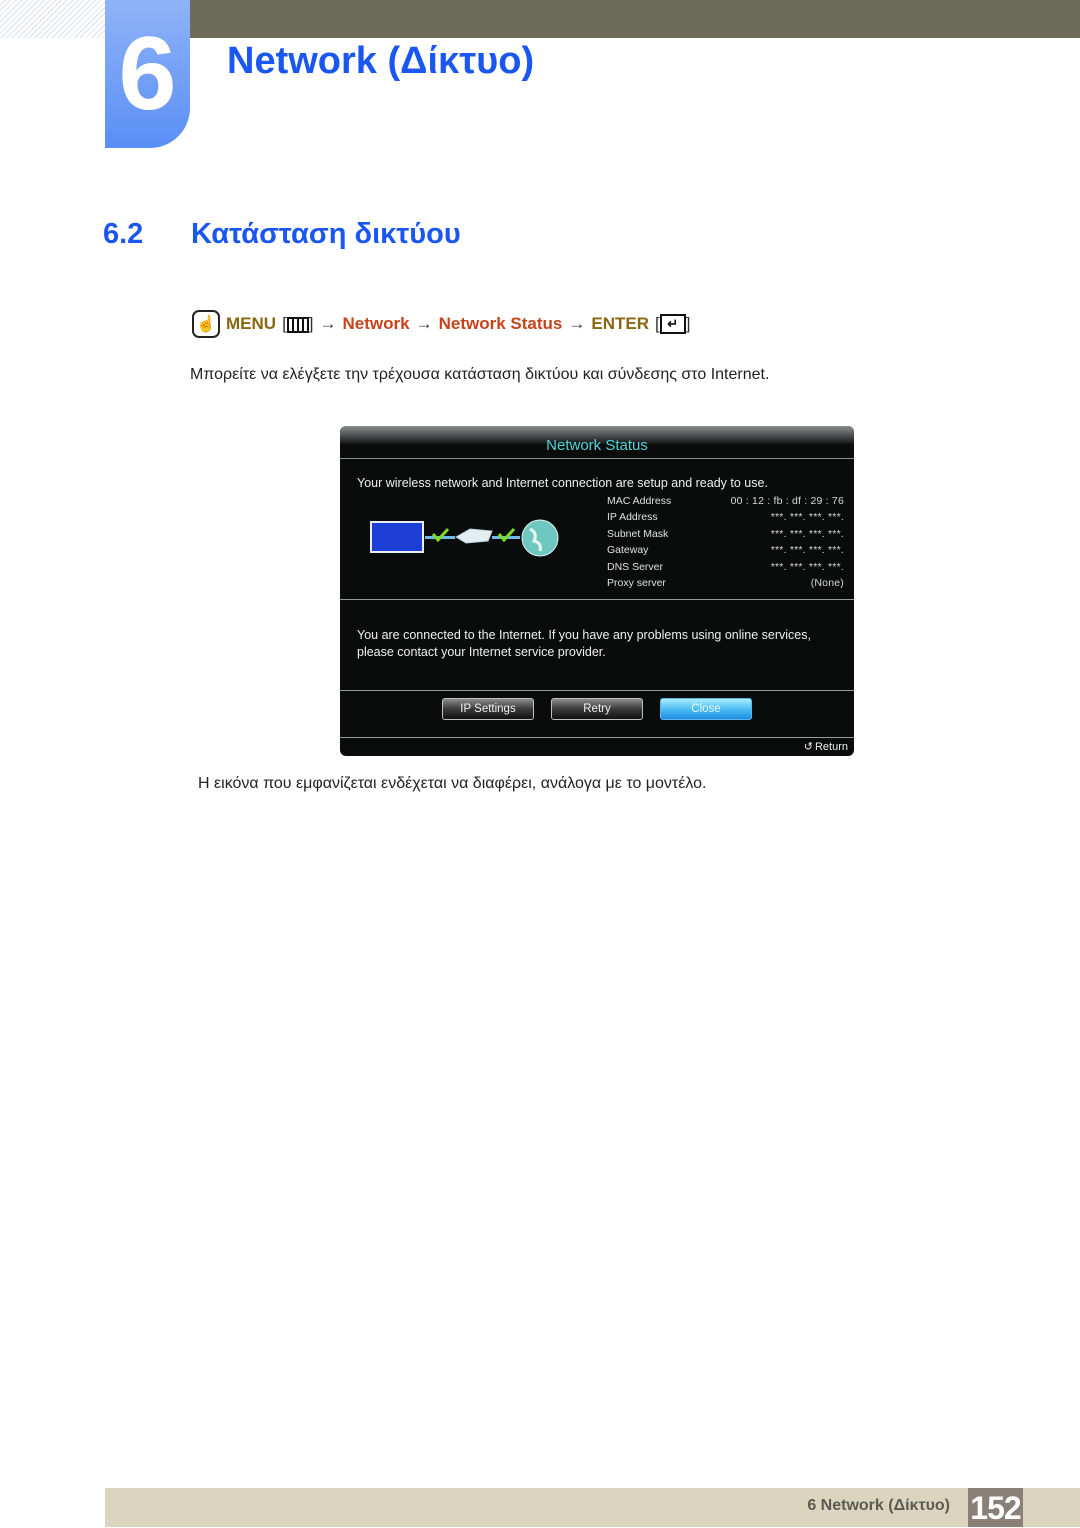 Image resolution: width=1080 pixels, height=1528 pixels. What do you see at coordinates (500, 323) in the screenshot?
I see `path-network-status: Network Status` at bounding box center [500, 323].